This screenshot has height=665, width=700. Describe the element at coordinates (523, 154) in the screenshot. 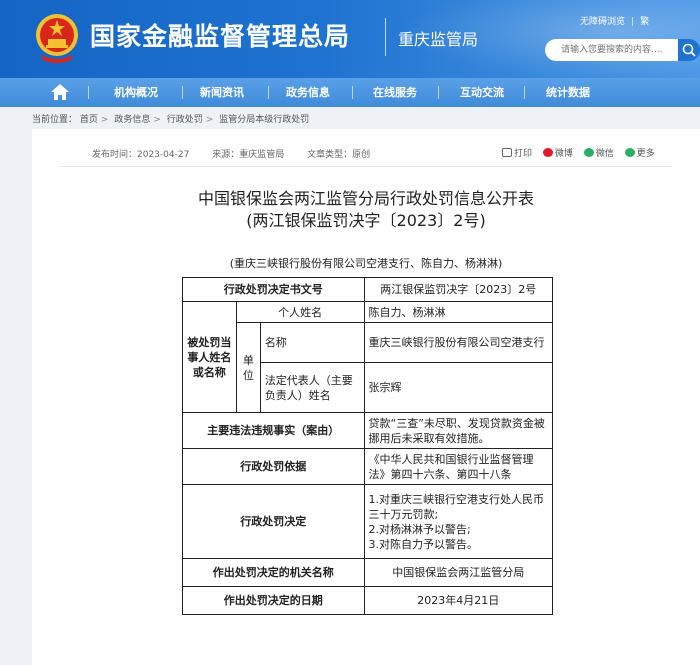

I see `print-label: 打印` at that location.